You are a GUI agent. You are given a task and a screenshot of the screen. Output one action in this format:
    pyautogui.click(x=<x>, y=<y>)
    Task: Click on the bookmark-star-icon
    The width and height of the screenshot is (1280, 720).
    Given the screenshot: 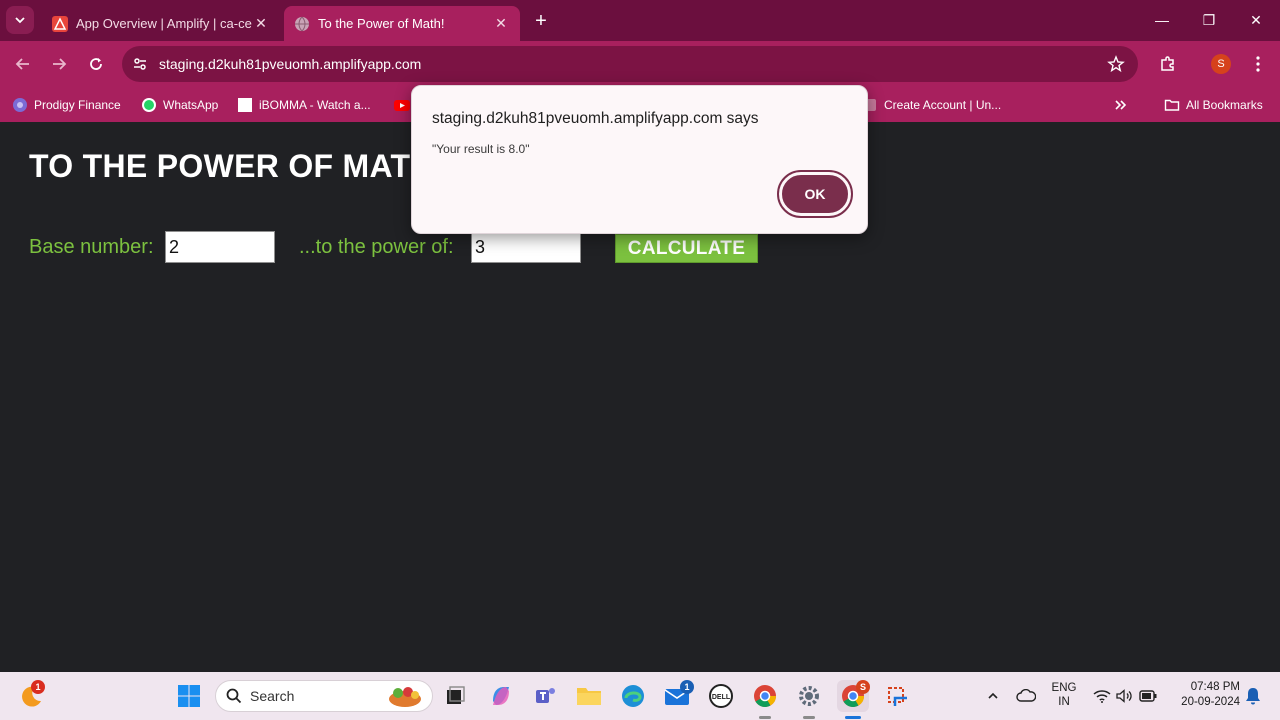 What is the action you would take?
    pyautogui.click(x=1116, y=64)
    